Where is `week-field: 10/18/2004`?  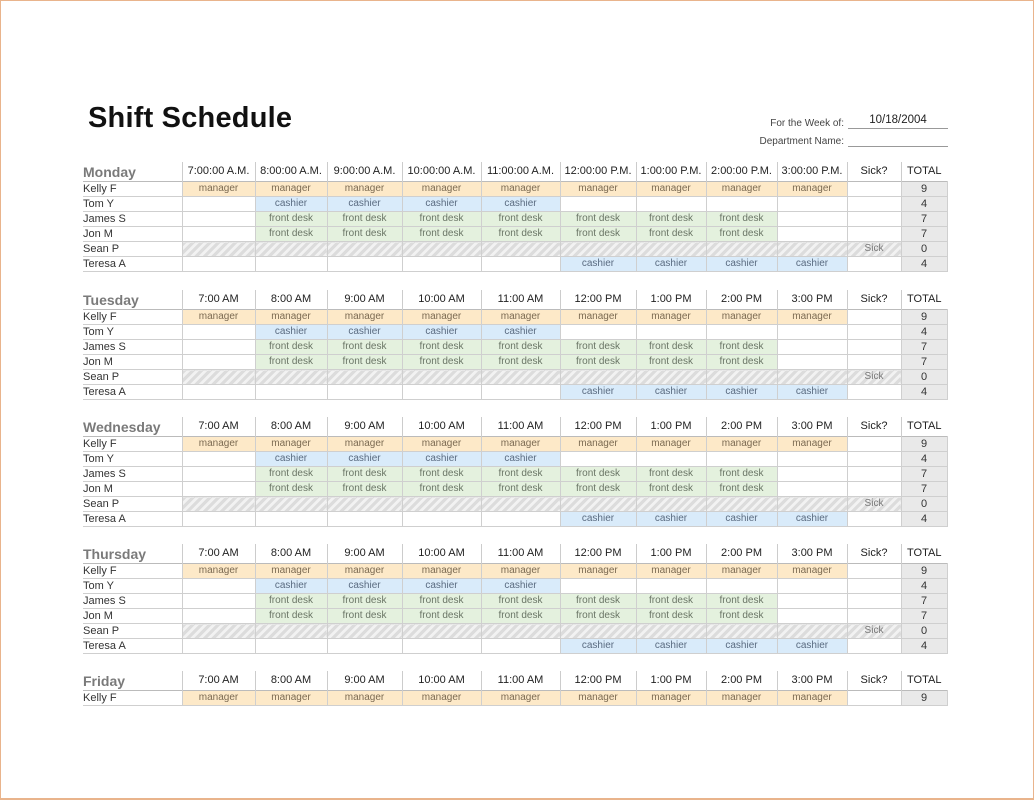
week-field: 10/18/2004 is located at coordinates (898, 121).